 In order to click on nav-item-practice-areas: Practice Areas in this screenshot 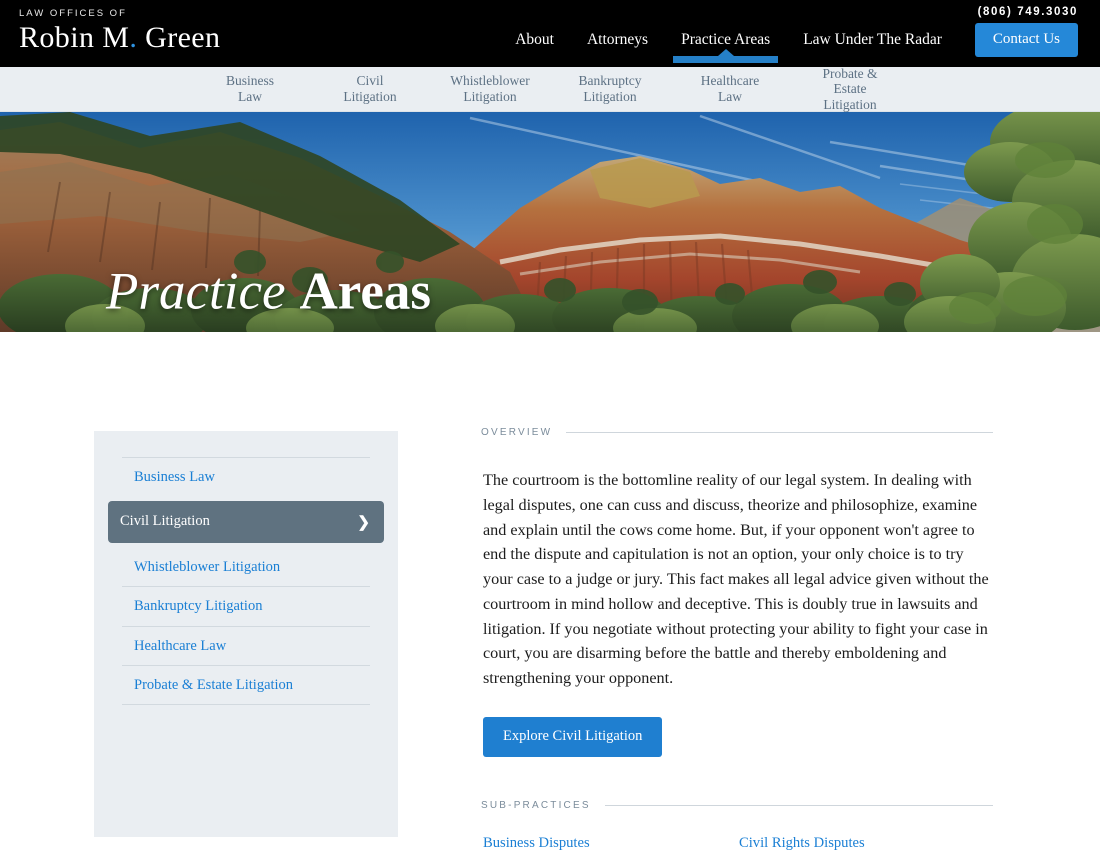, I will do `click(726, 44)`.